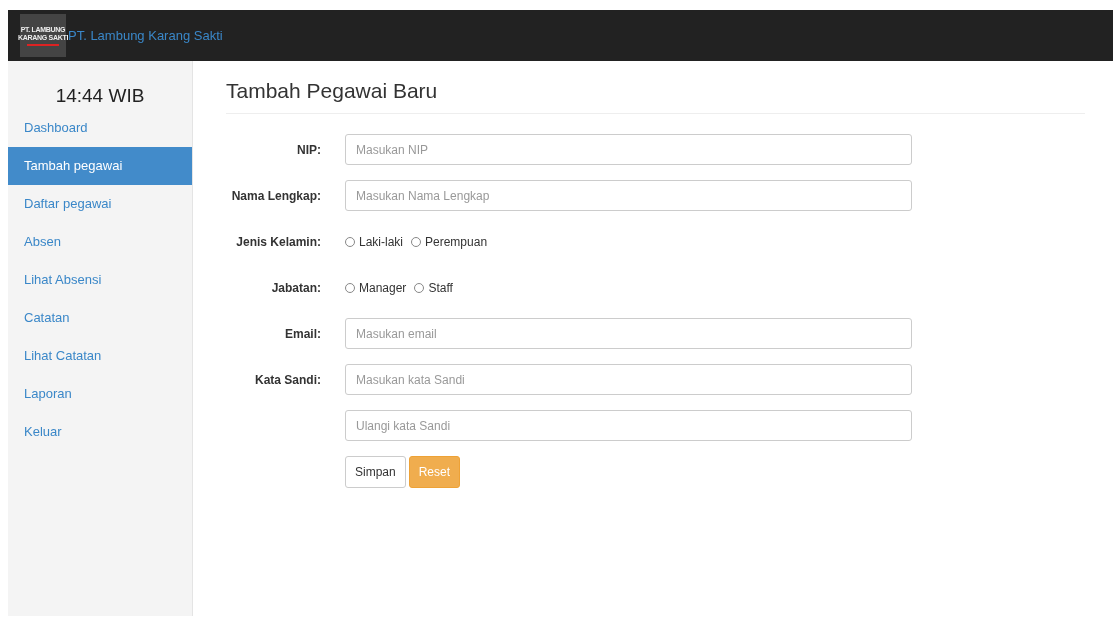 Image resolution: width=1113 pixels, height=626 pixels. I want to click on input-field: Masukan NIP, so click(628, 149).